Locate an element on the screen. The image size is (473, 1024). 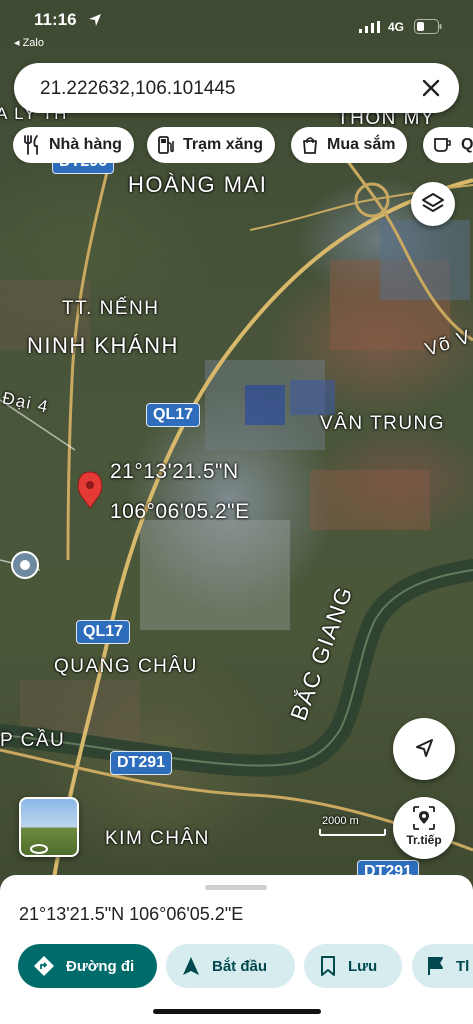
category-chips: Nhà hàng Trạm xăng Mua sắm Q is located at coordinates (243, 145).